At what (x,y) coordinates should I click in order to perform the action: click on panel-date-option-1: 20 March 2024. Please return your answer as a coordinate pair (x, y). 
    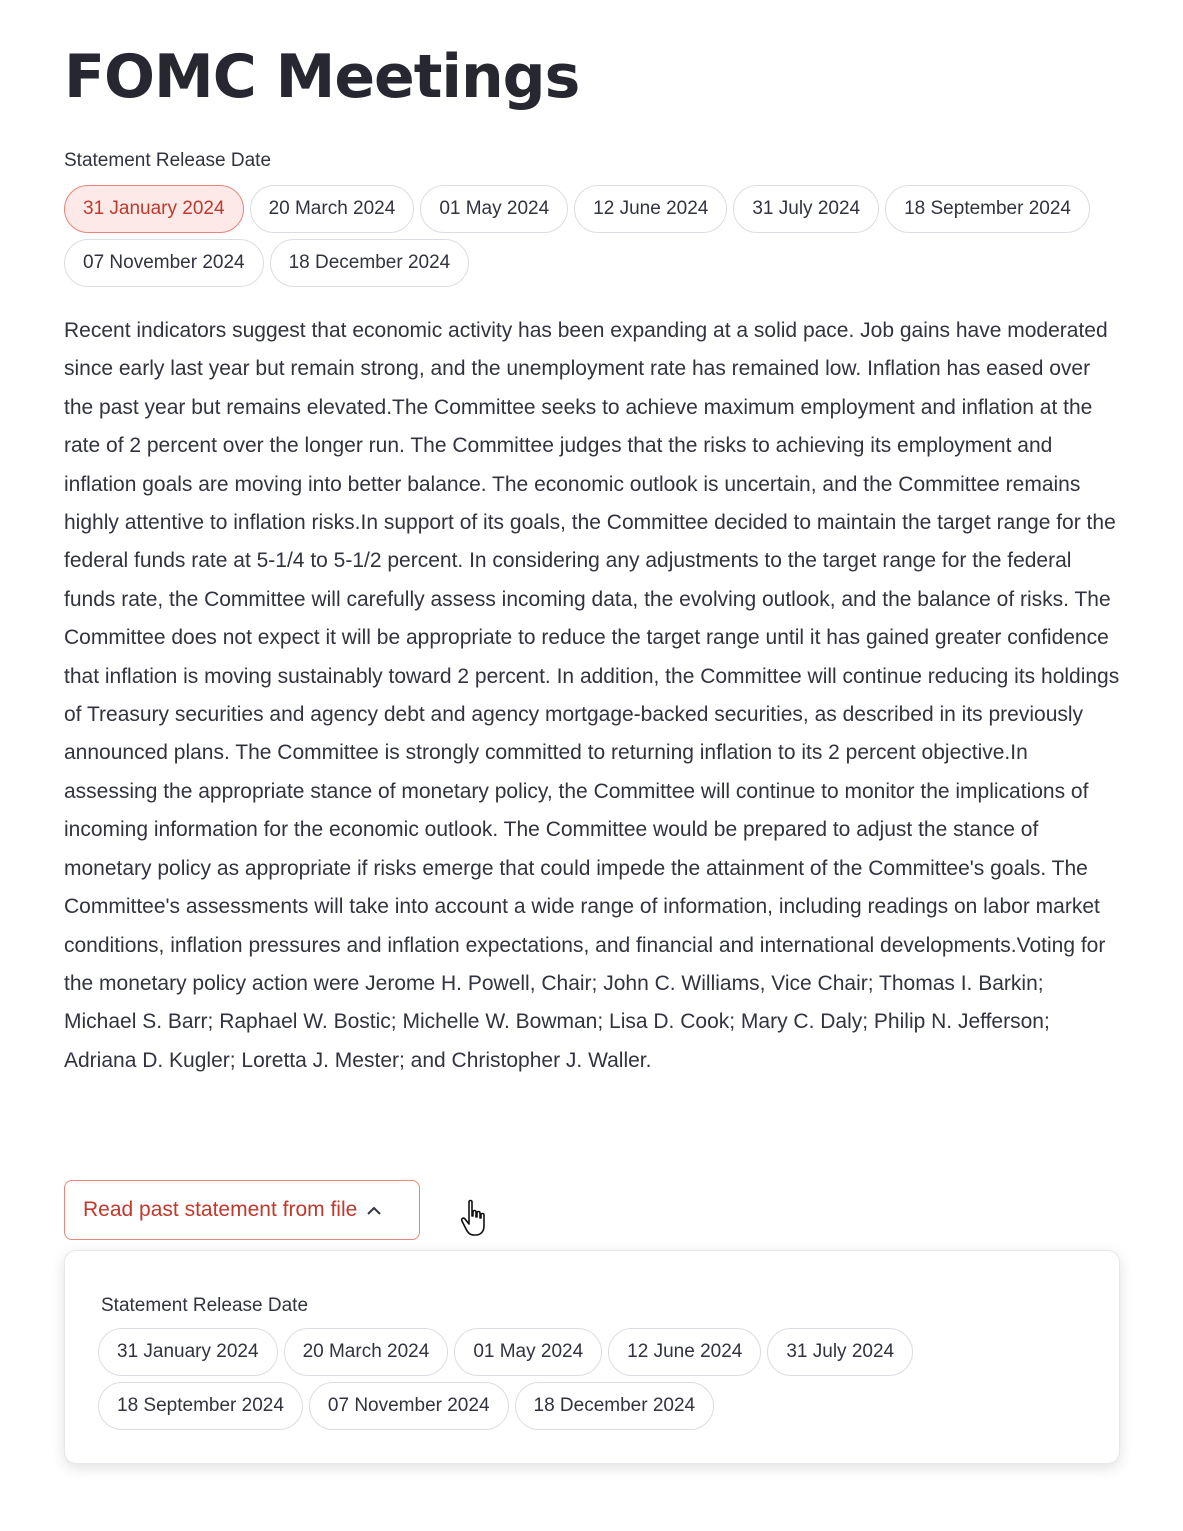
    Looking at the image, I should click on (366, 1352).